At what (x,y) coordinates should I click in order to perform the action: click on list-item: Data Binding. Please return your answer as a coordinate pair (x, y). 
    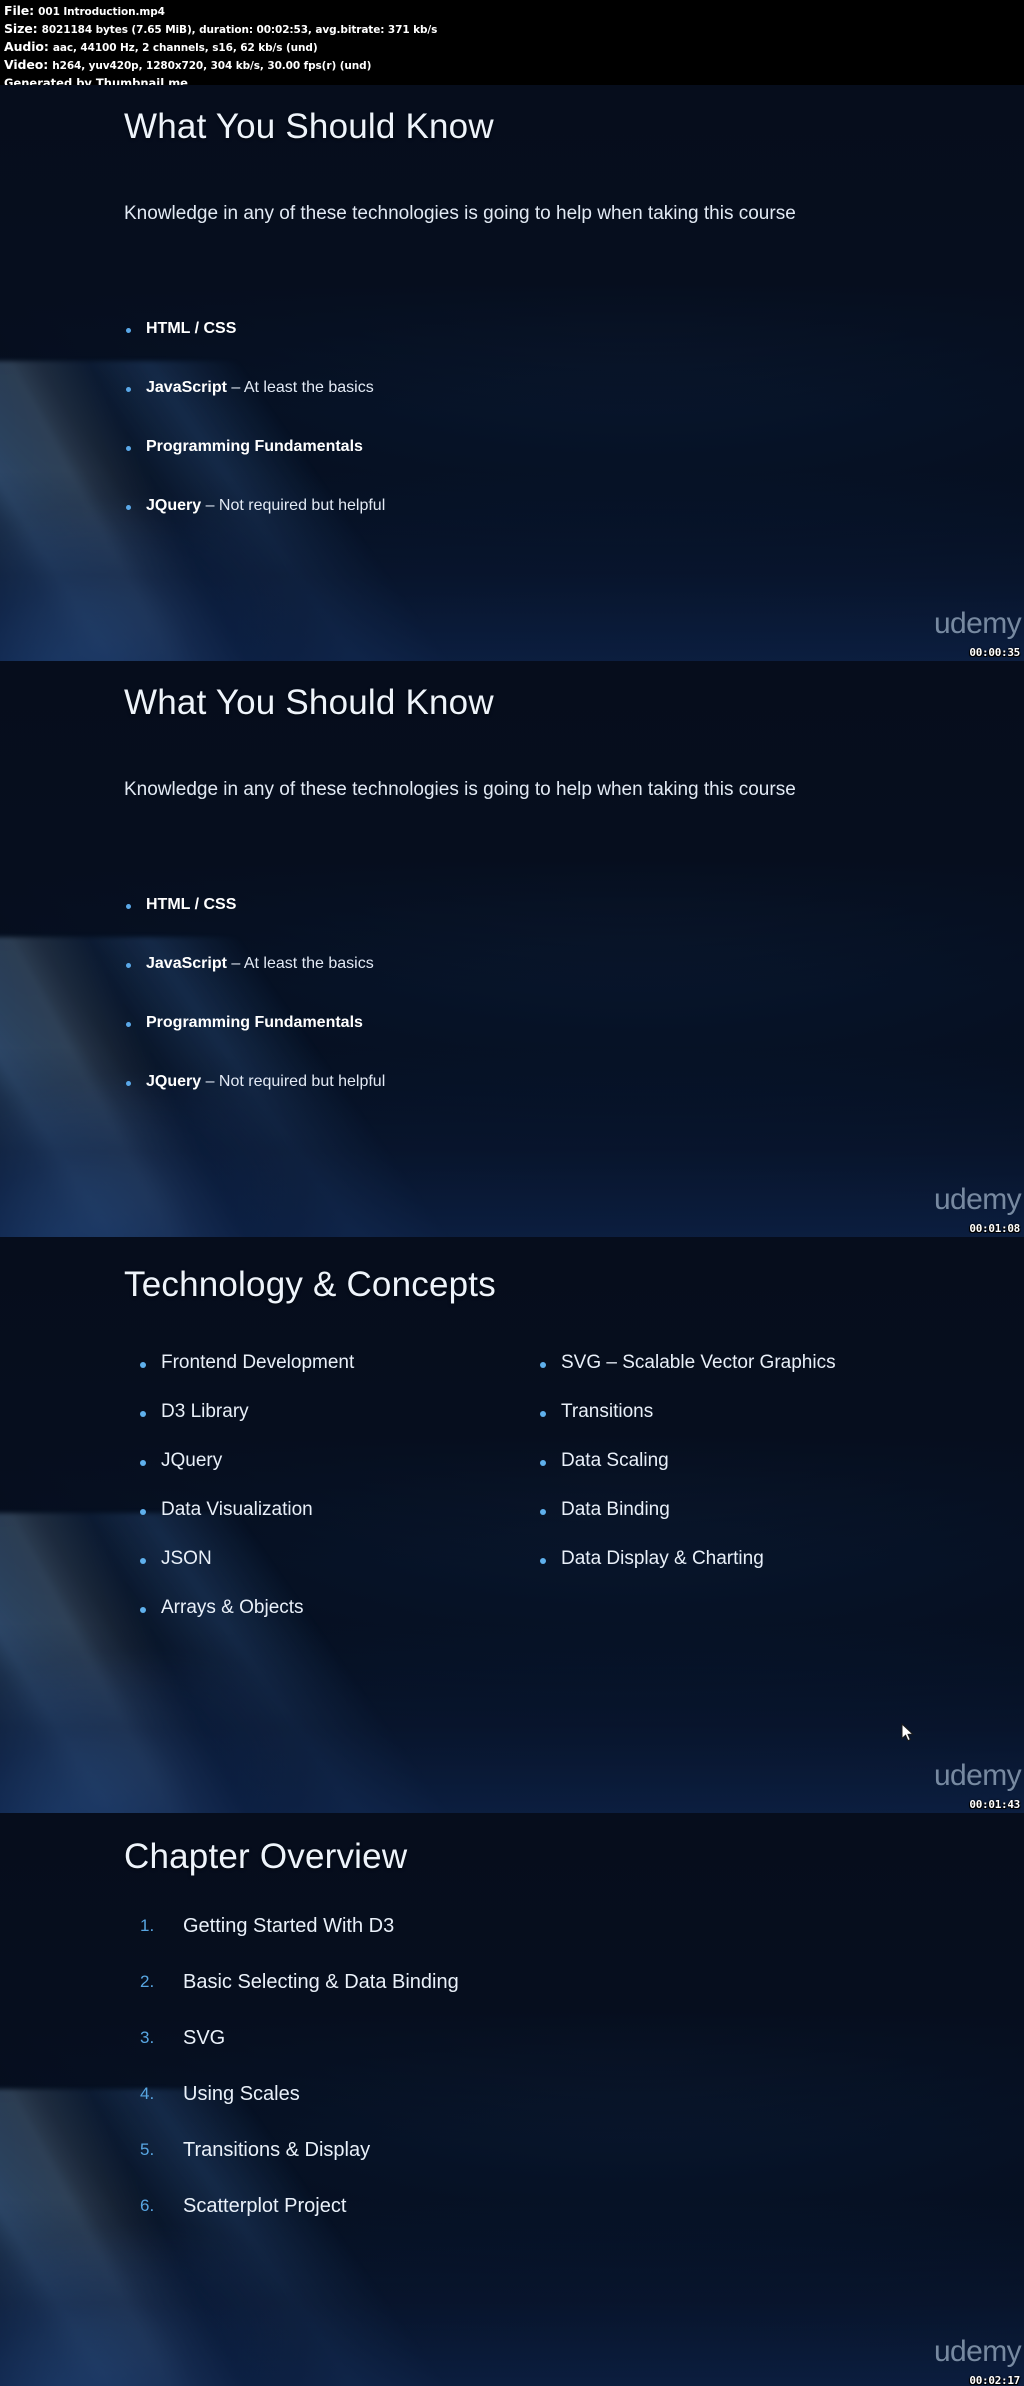
    Looking at the image, I should click on (708, 1510).